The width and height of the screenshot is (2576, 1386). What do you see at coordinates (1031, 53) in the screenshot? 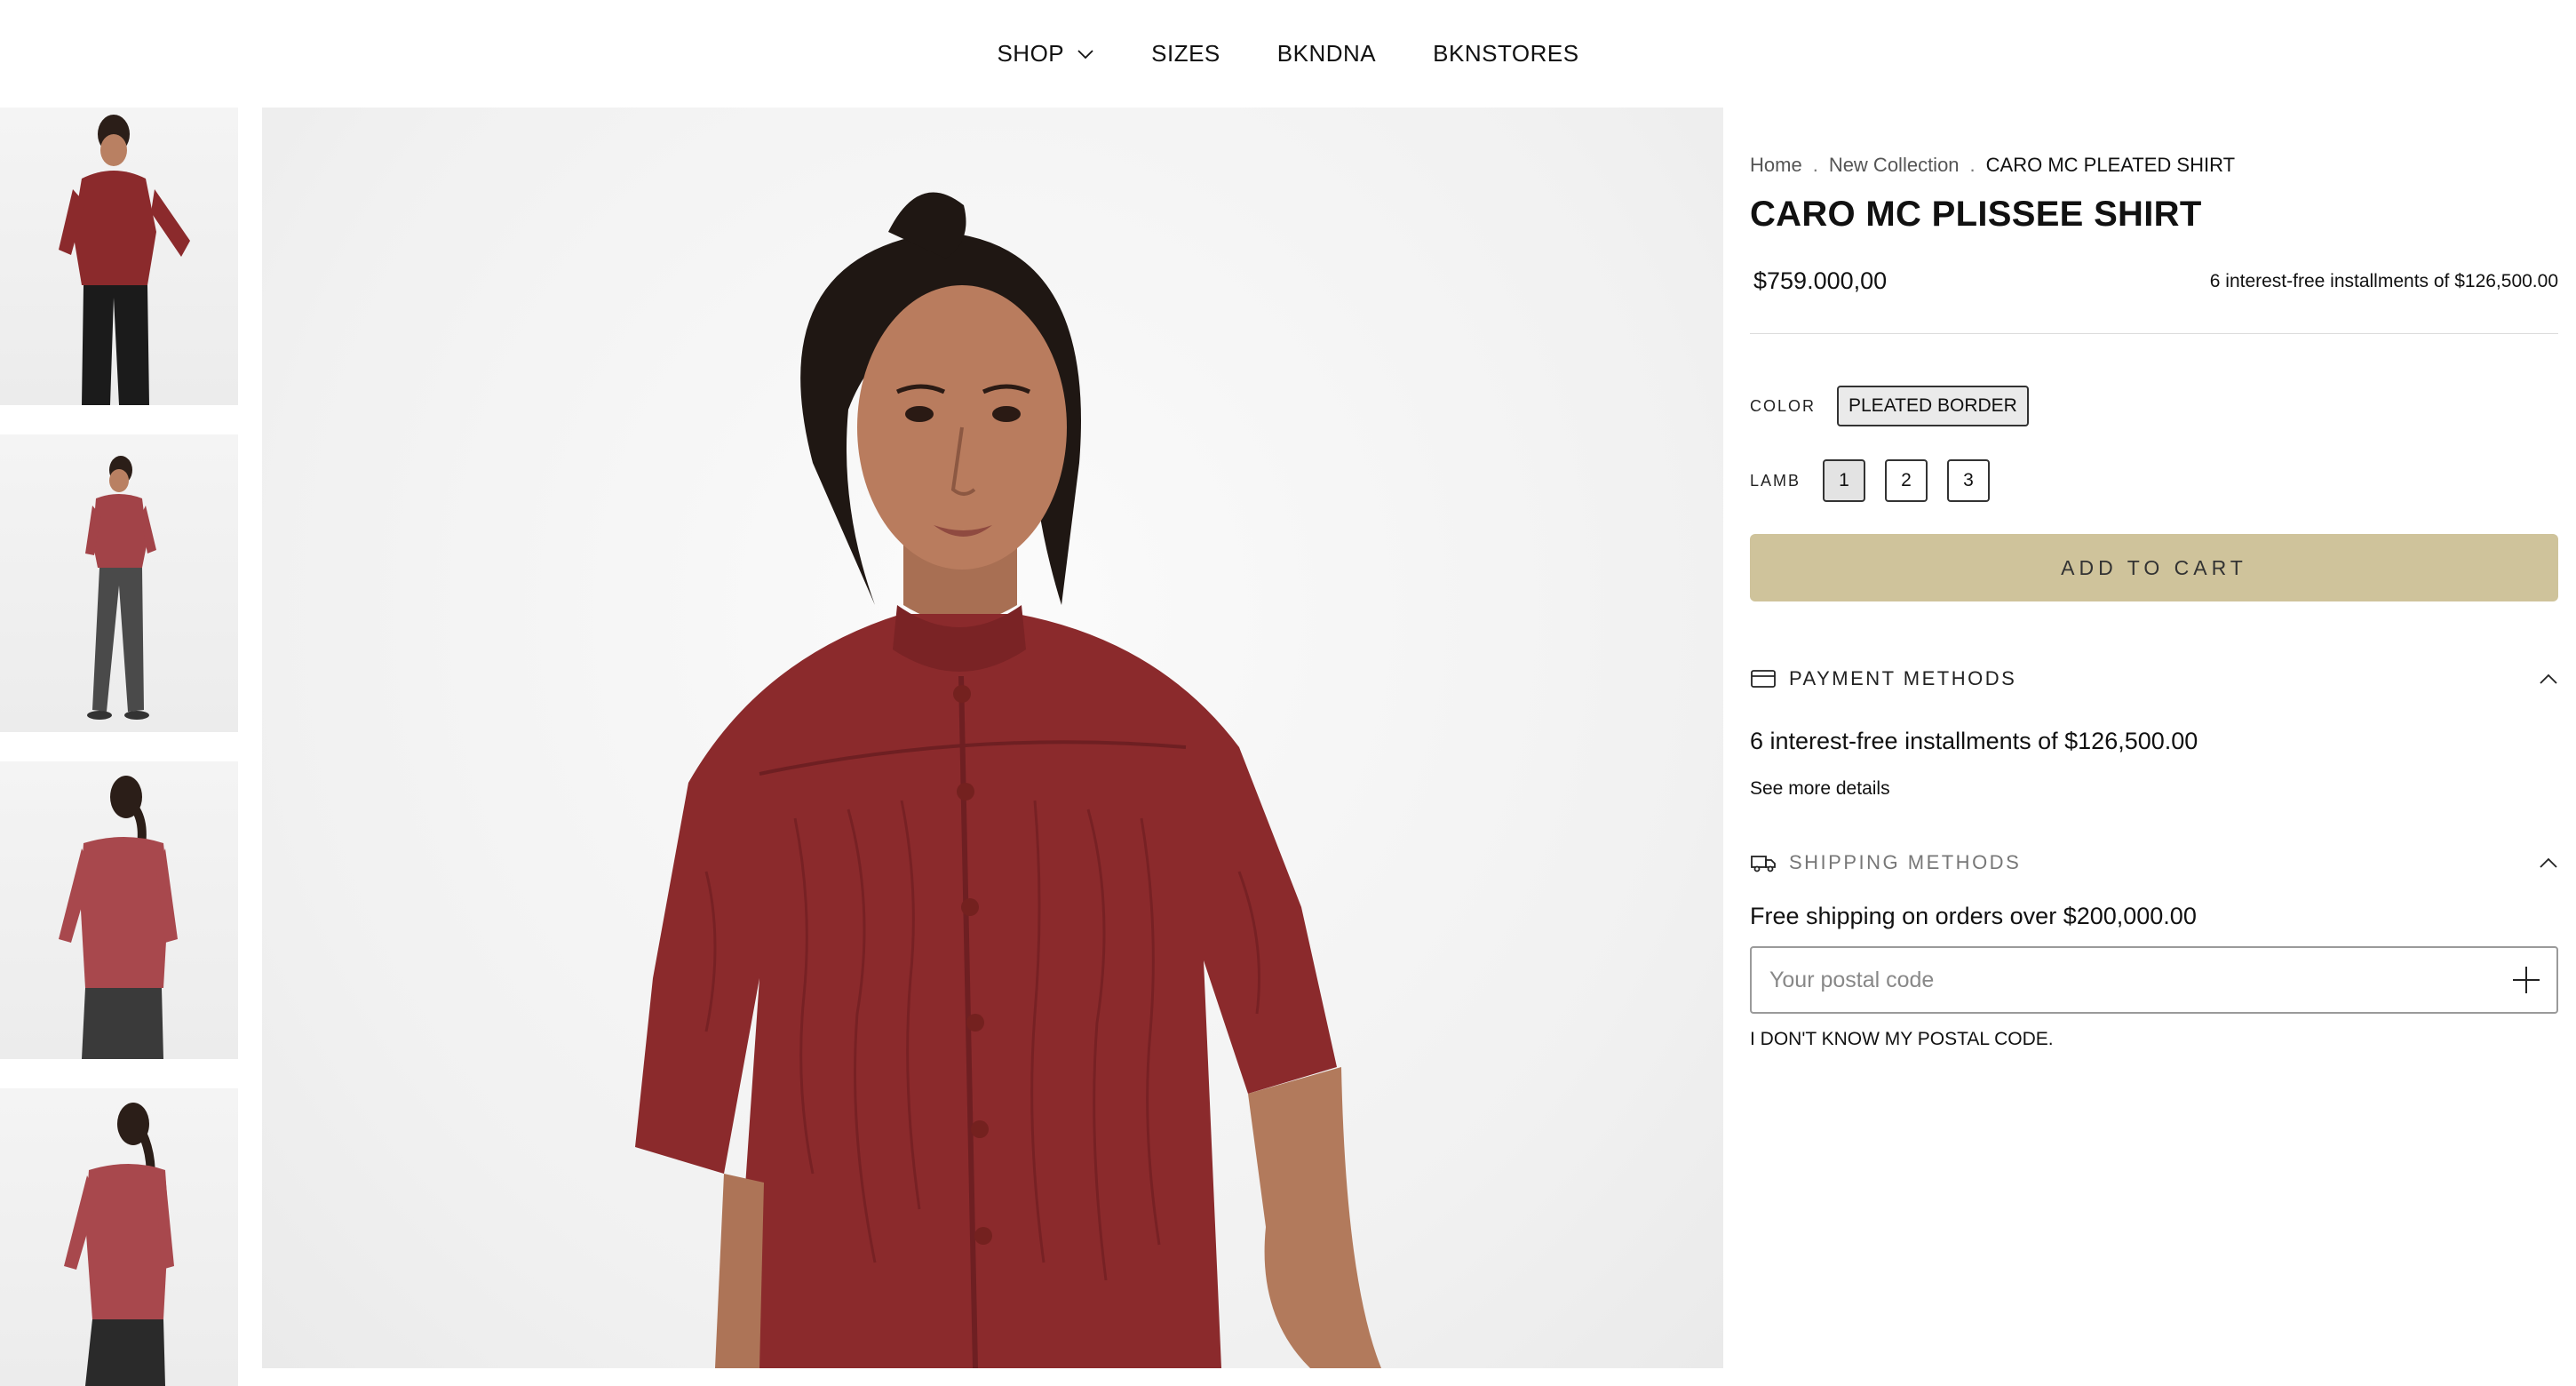
I see `nav-shop-label: SHOP` at bounding box center [1031, 53].